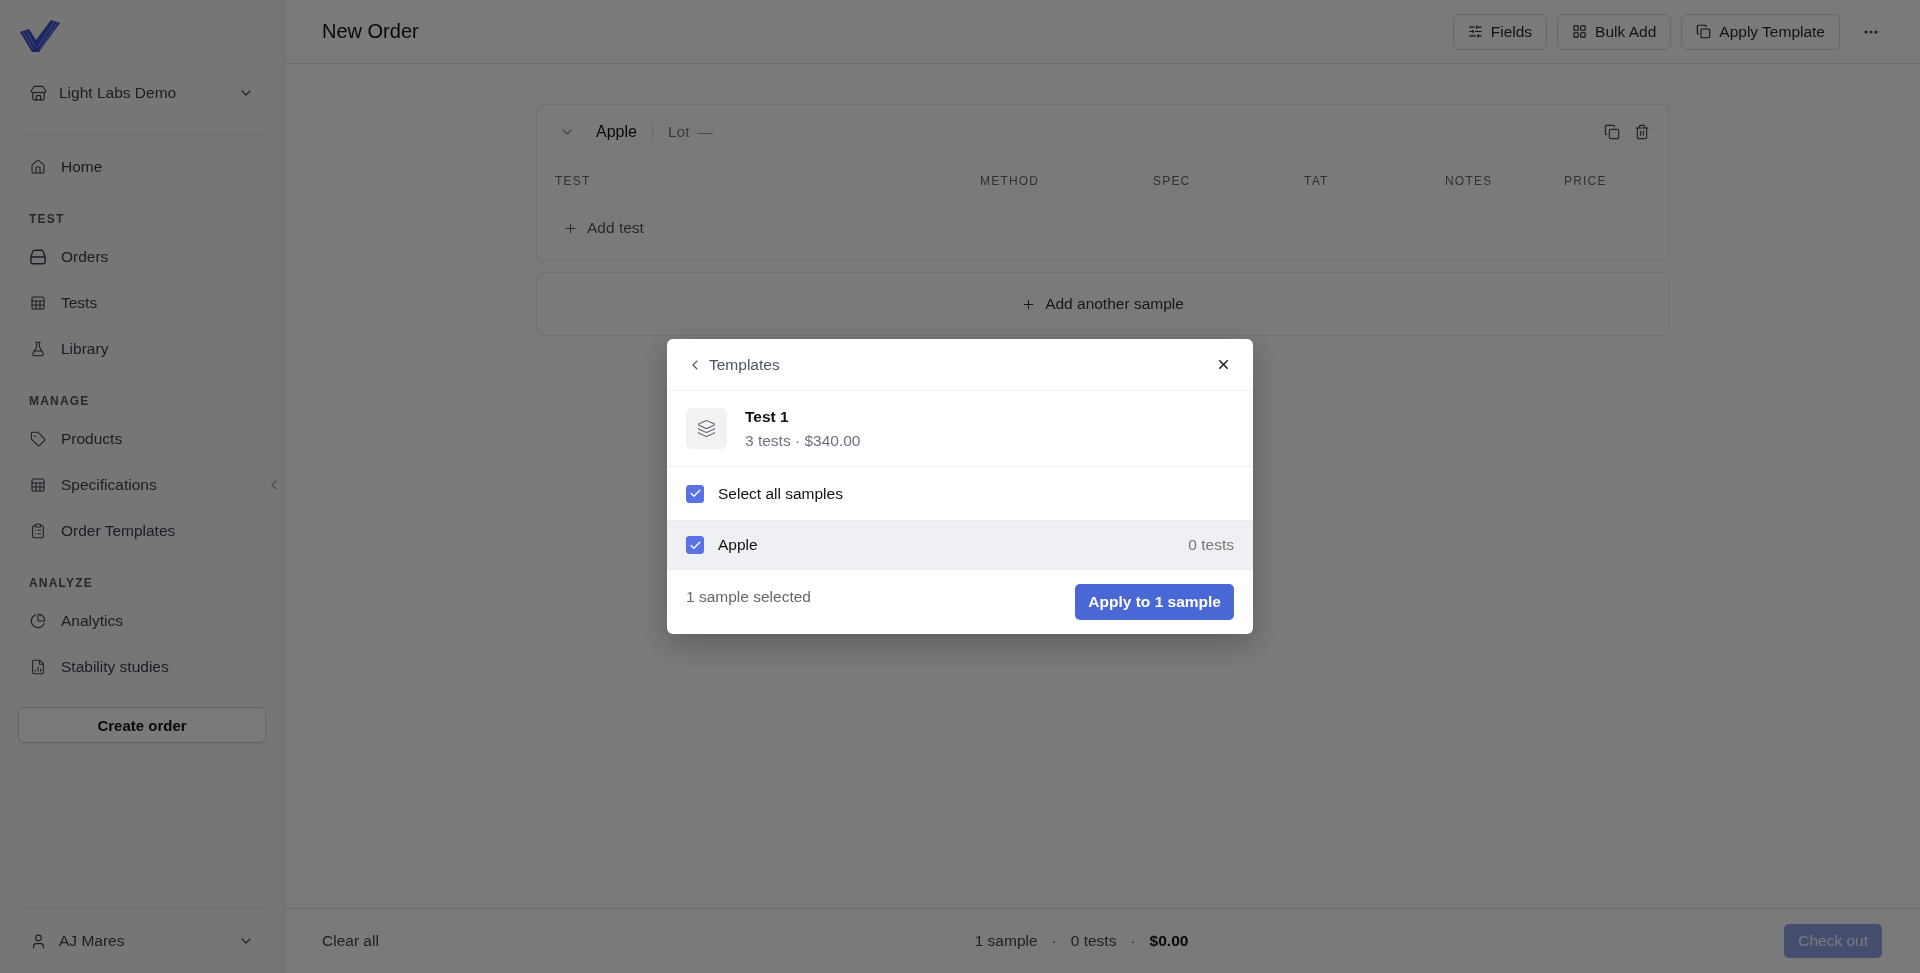 The width and height of the screenshot is (1920, 973). Describe the element at coordinates (370, 31) in the screenshot. I see `page-title: New Order` at that location.